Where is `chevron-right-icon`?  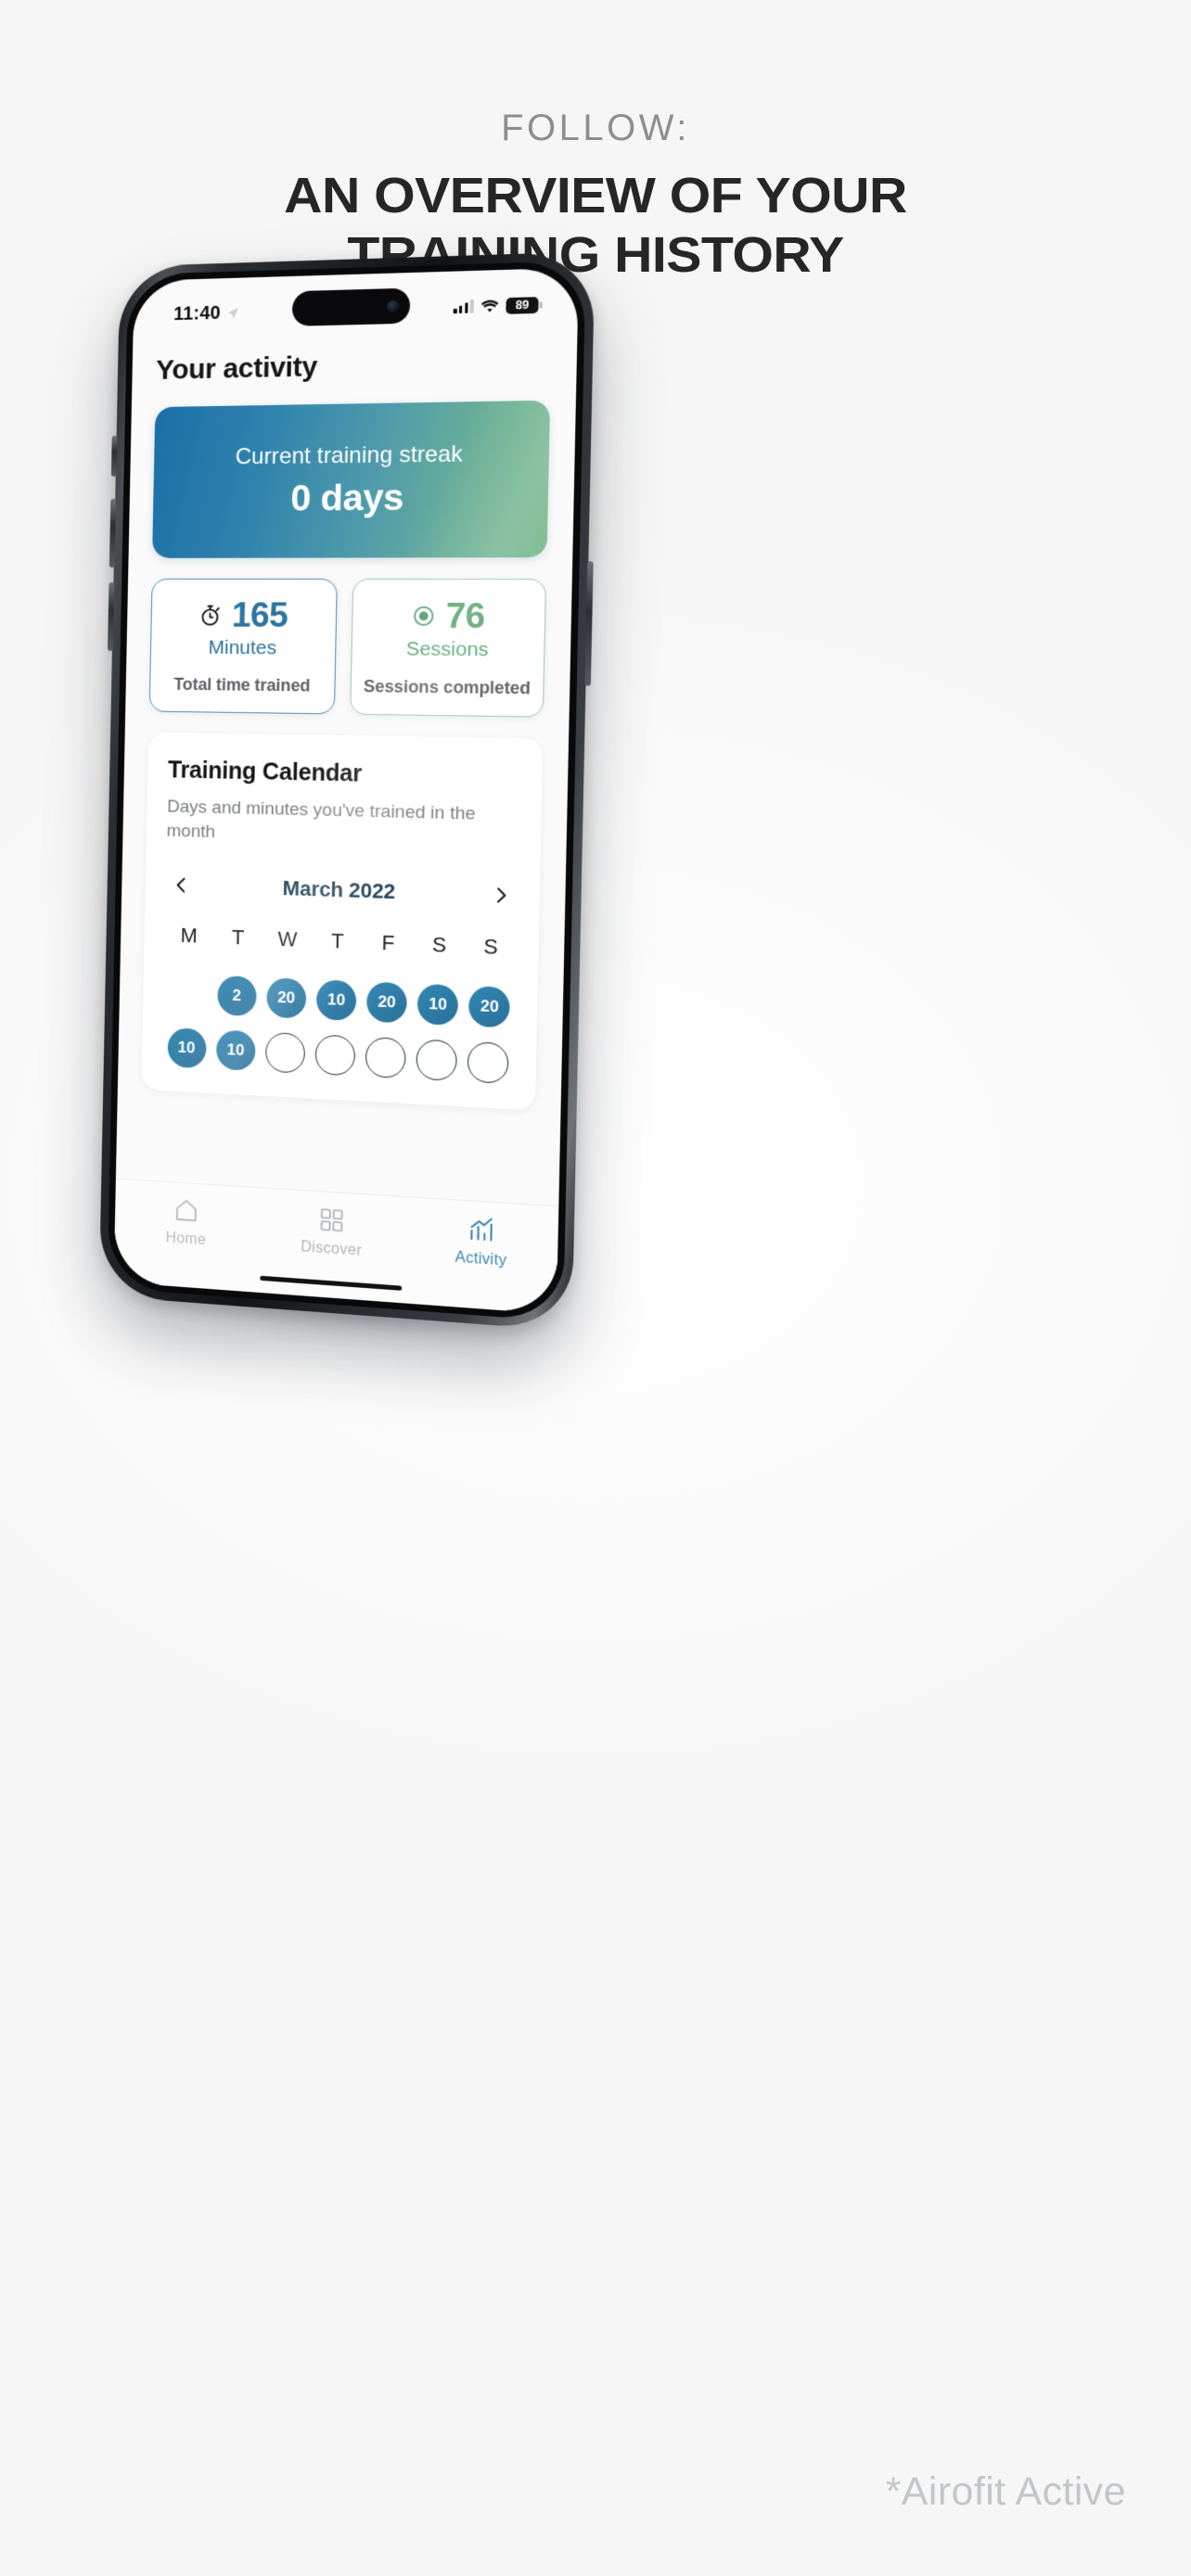
chevron-right-icon is located at coordinates (501, 896).